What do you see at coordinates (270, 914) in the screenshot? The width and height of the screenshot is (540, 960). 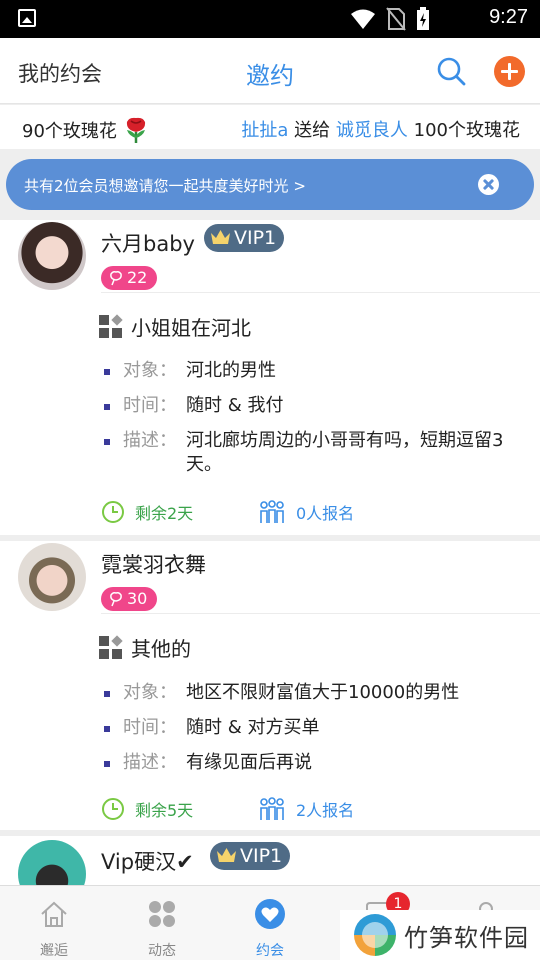 I see `heart-icon` at bounding box center [270, 914].